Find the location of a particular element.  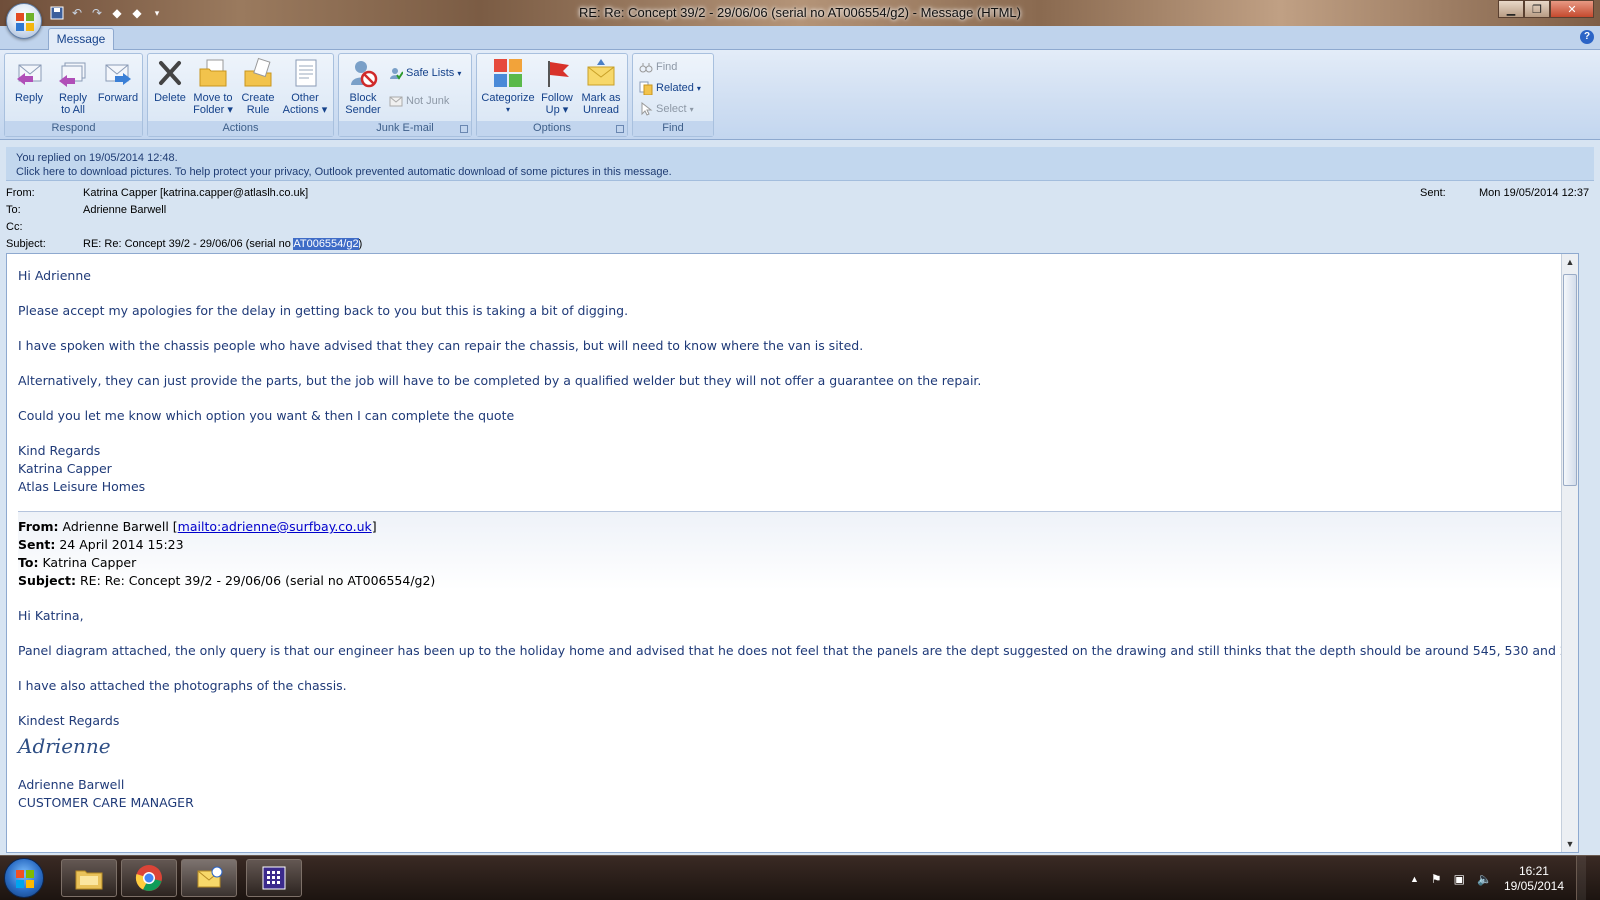

to-value: Adrienne Barwell is located at coordinates (124, 210).